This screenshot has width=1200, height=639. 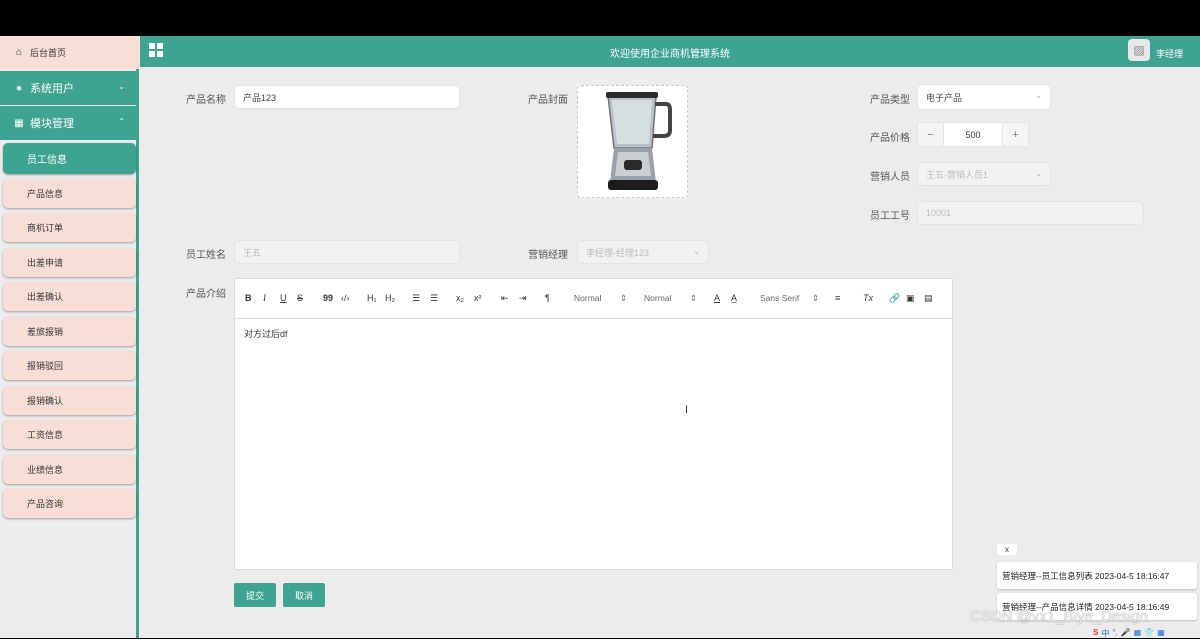 What do you see at coordinates (416, 298) in the screenshot?
I see `ordered-list-button: ☰` at bounding box center [416, 298].